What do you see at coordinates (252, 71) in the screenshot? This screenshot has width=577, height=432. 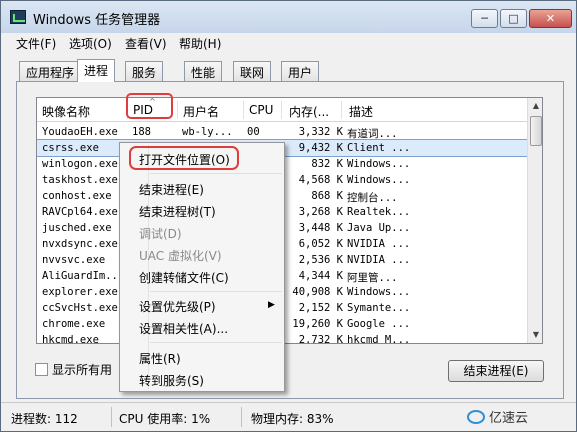 I see `tab-networking: 联网` at bounding box center [252, 71].